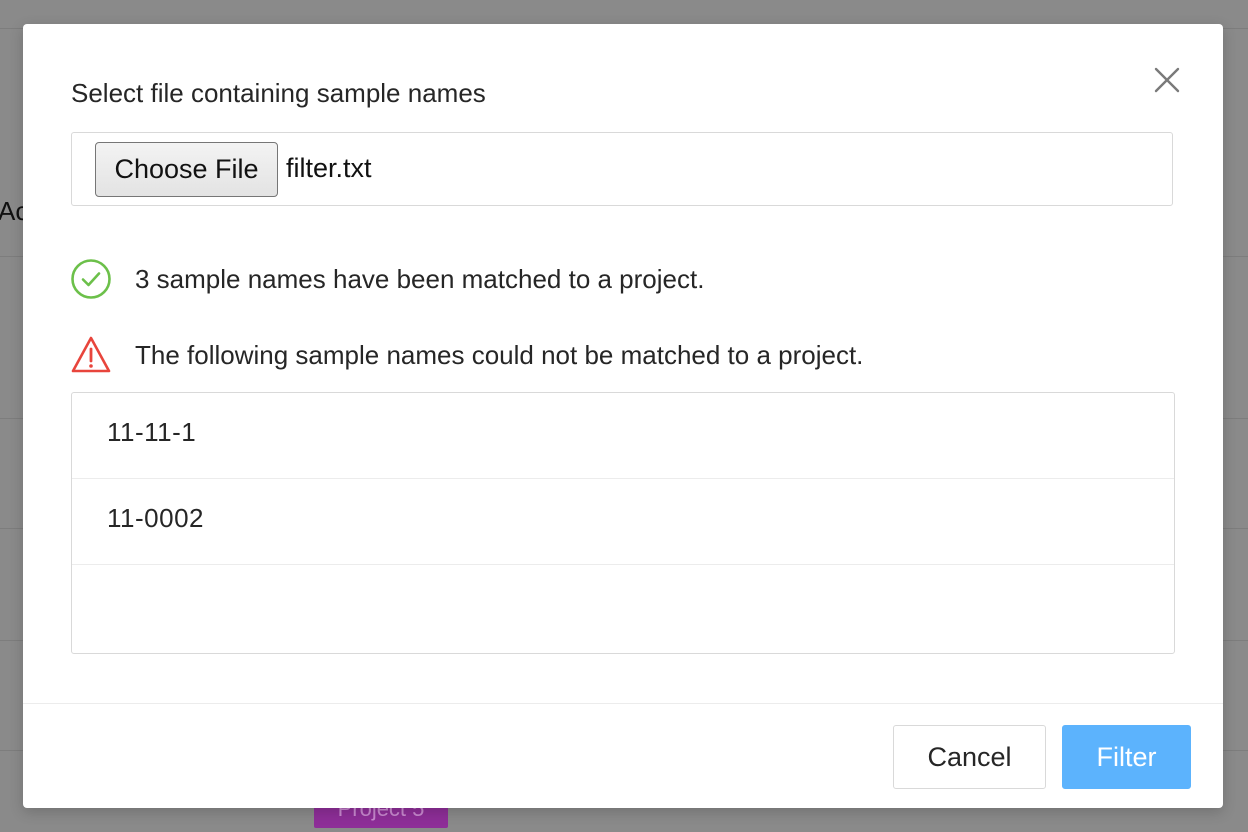 This screenshot has width=1248, height=832. What do you see at coordinates (152, 432) in the screenshot?
I see `sample-name: 11-11-1` at bounding box center [152, 432].